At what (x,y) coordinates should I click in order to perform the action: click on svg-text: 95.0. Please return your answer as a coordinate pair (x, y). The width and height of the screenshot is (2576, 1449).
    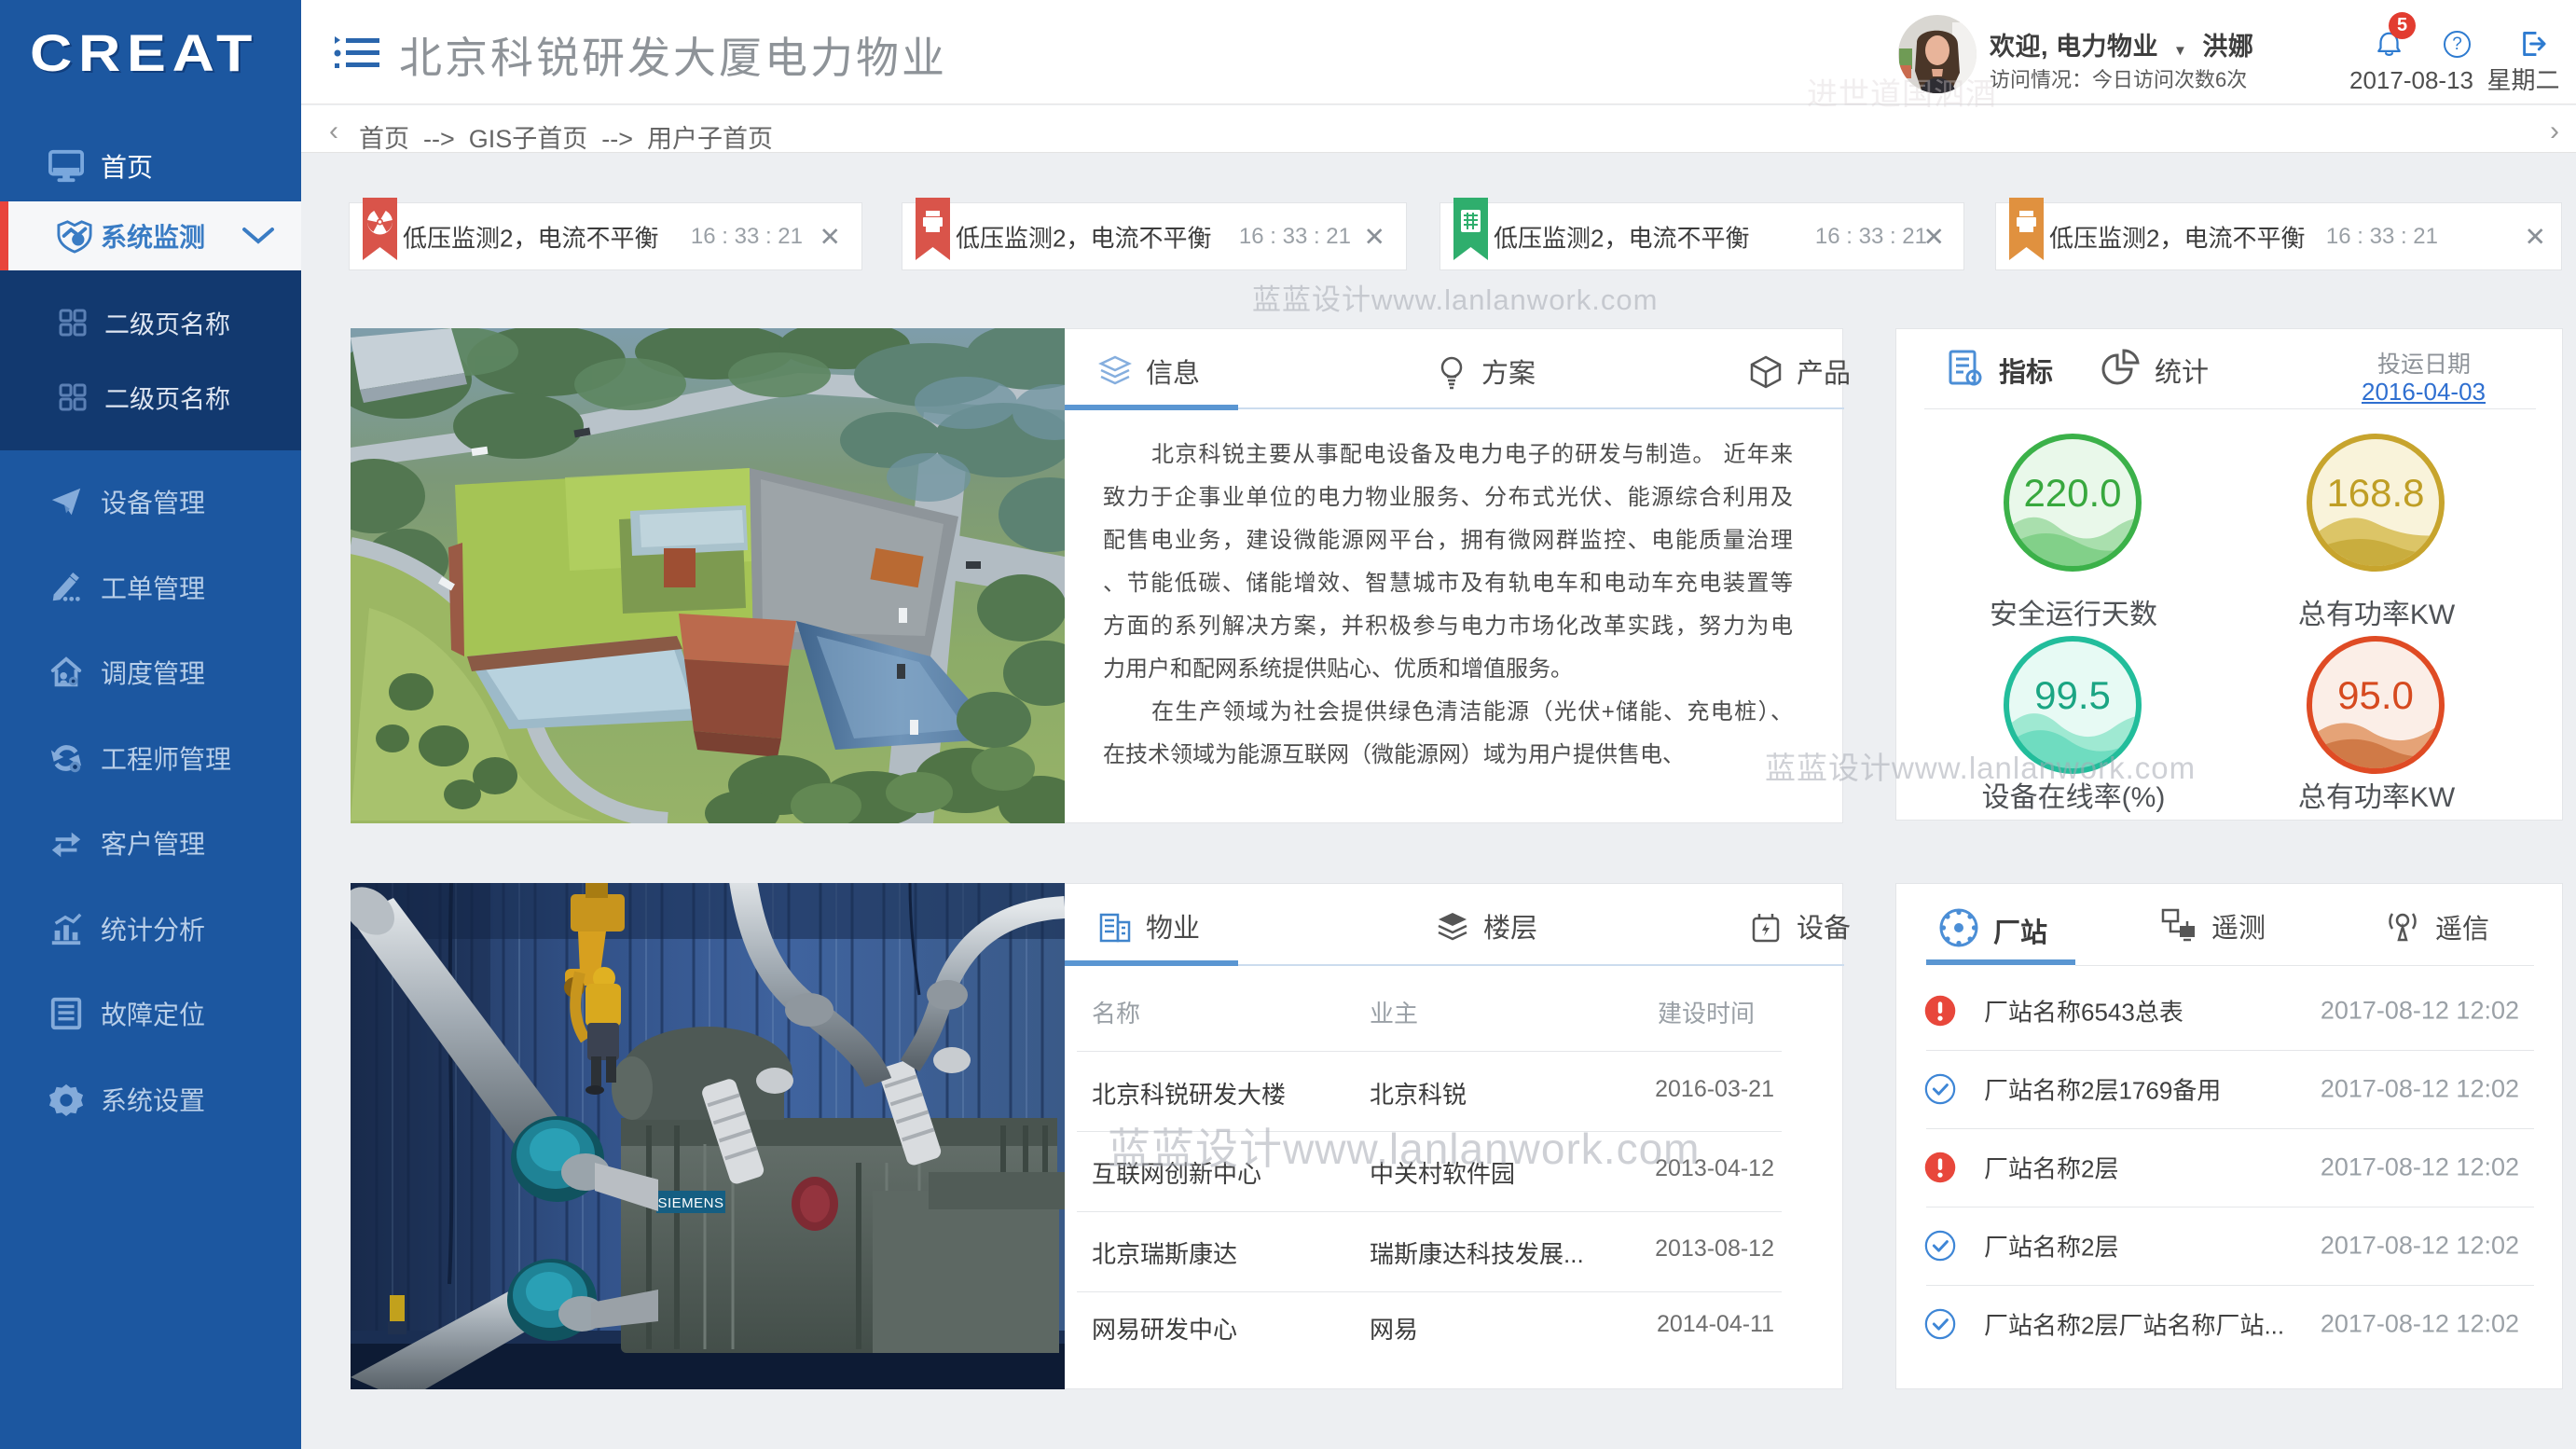
    Looking at the image, I should click on (2375, 695).